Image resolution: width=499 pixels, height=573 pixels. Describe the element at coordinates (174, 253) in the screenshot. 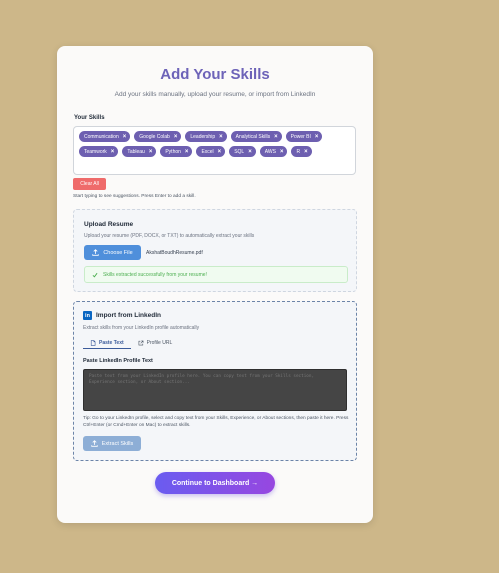

I see `selected-file-name: AkshatBoudhResume.pdf` at that location.